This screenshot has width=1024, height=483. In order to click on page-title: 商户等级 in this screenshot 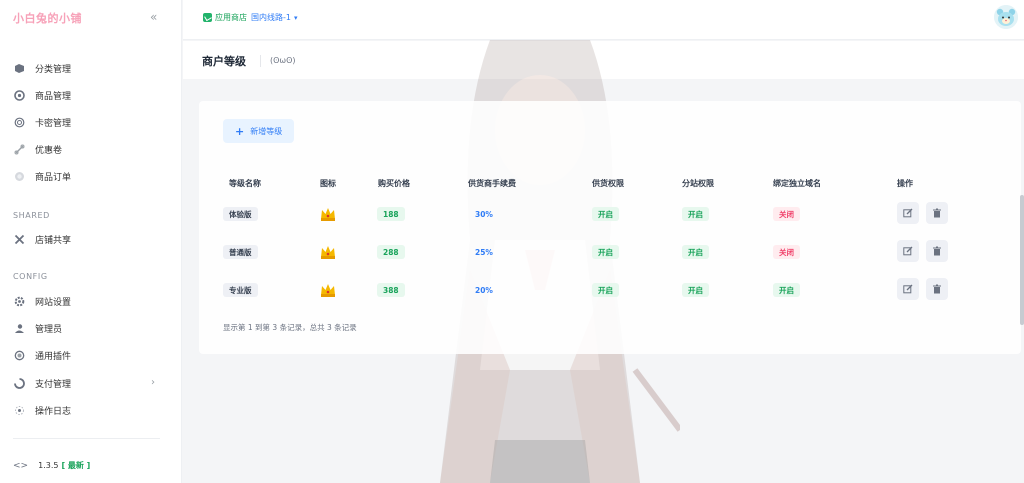, I will do `click(224, 61)`.